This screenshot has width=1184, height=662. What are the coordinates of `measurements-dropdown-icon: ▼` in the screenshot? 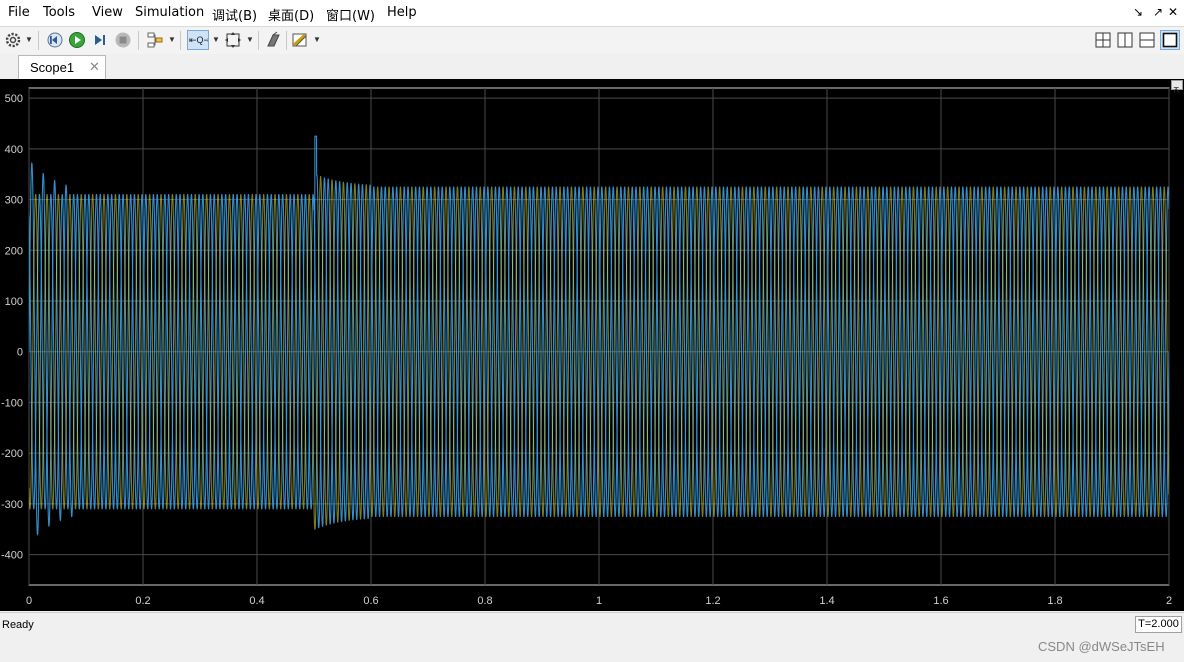 It's located at (317, 40).